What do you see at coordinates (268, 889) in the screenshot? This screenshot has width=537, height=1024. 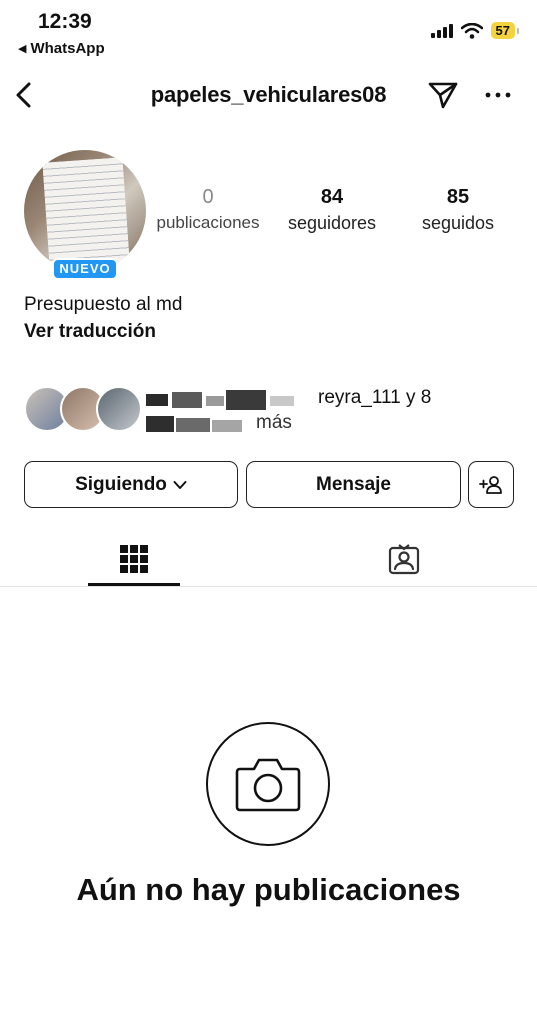 I see `empty-state-title: Aún no hay publicaciones` at bounding box center [268, 889].